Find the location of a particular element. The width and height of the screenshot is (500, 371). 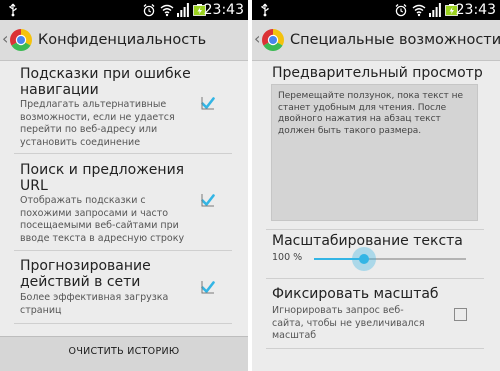

clear-history-button: ОЧИСТИТЬ ИСТОРИЮ is located at coordinates (124, 352).